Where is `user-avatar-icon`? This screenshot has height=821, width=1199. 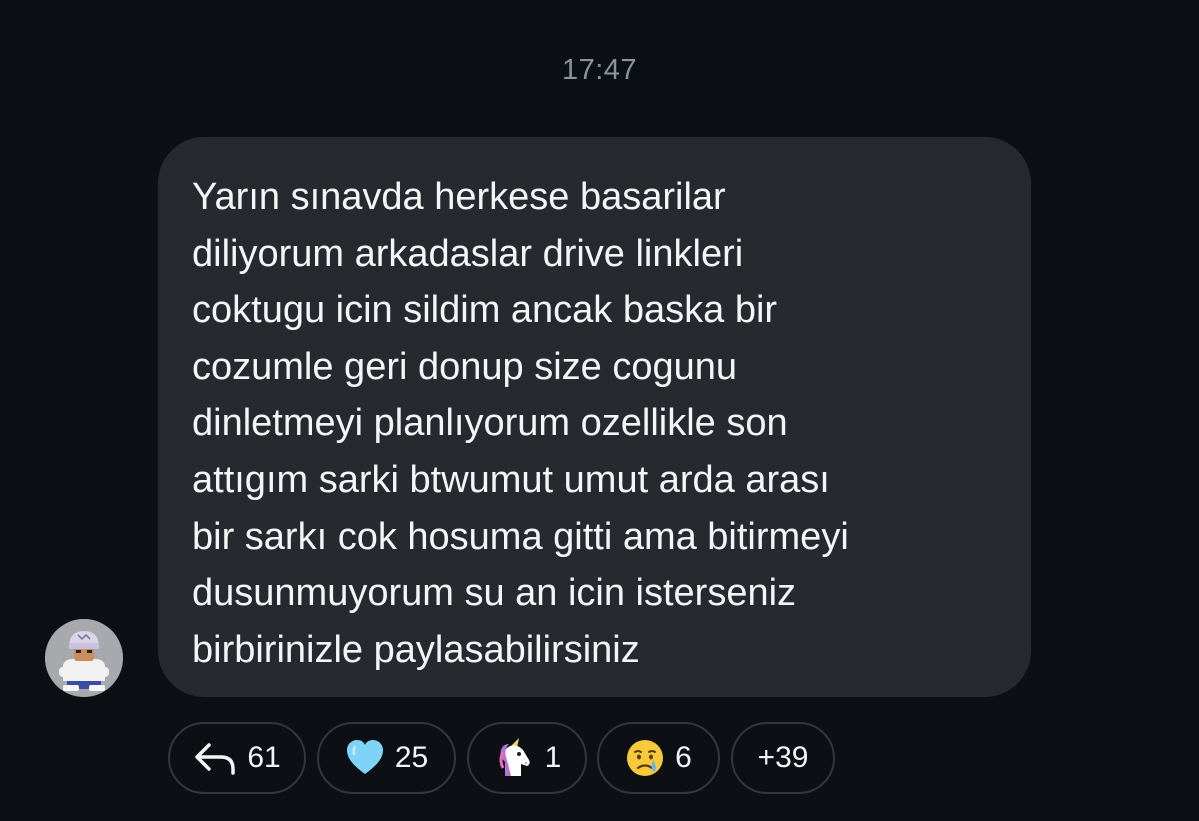 user-avatar-icon is located at coordinates (84, 658).